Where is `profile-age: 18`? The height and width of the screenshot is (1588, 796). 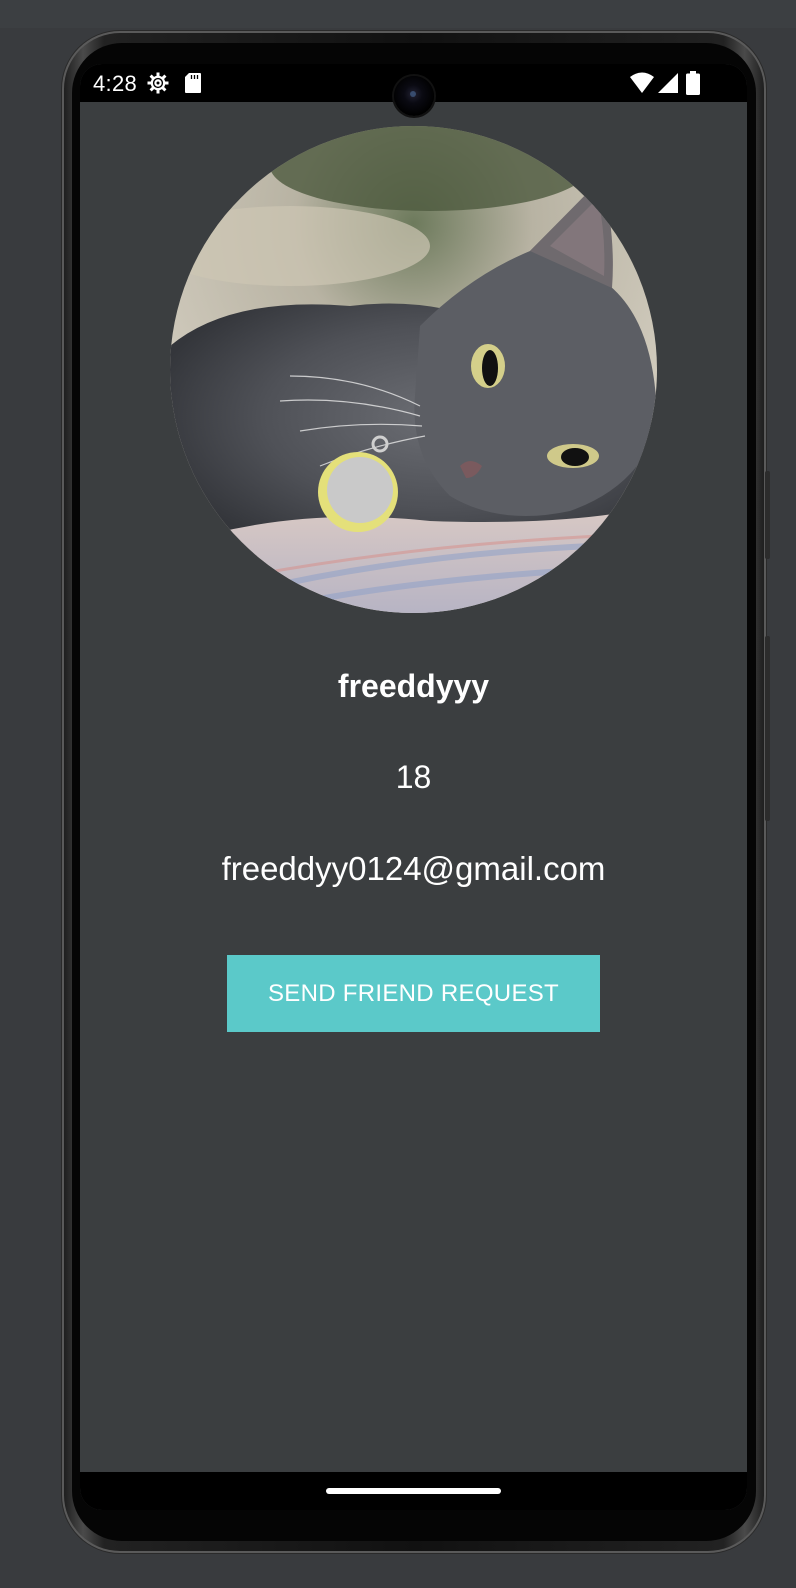
profile-age: 18 is located at coordinates (413, 777).